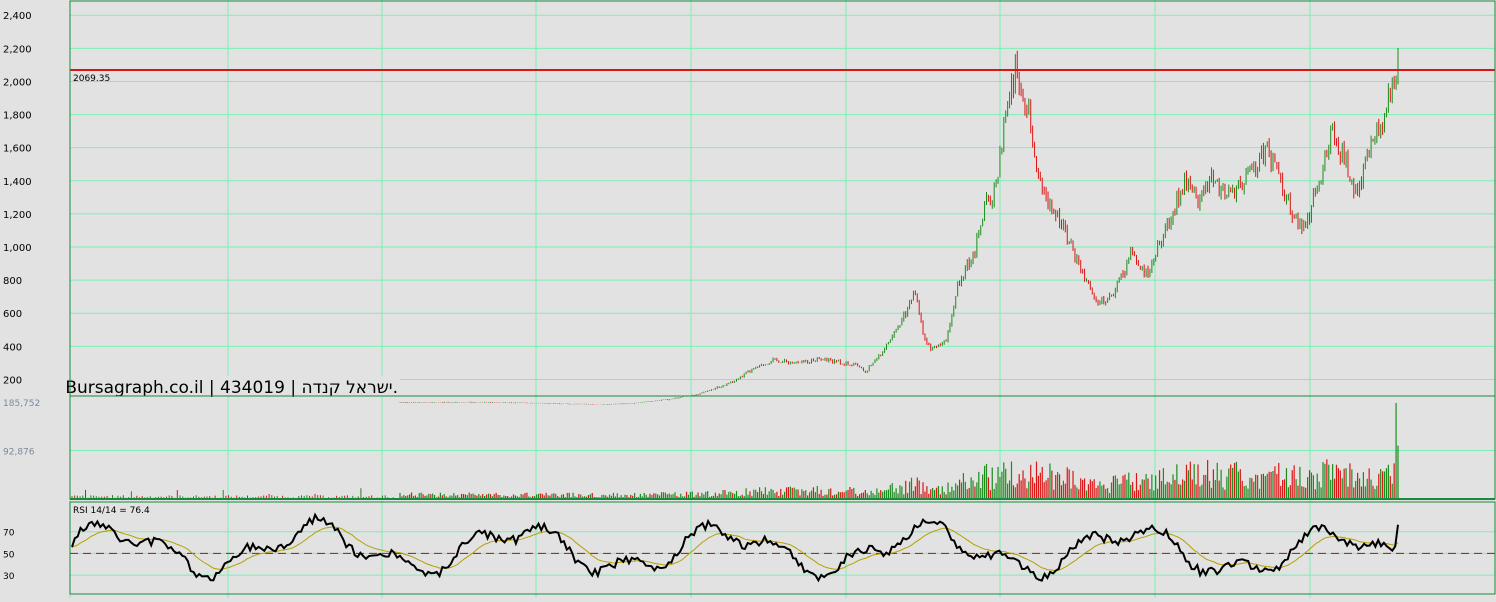 This screenshot has height=602, width=1496. What do you see at coordinates (17, 182) in the screenshot?
I see `price-tick-label: 1,400` at bounding box center [17, 182].